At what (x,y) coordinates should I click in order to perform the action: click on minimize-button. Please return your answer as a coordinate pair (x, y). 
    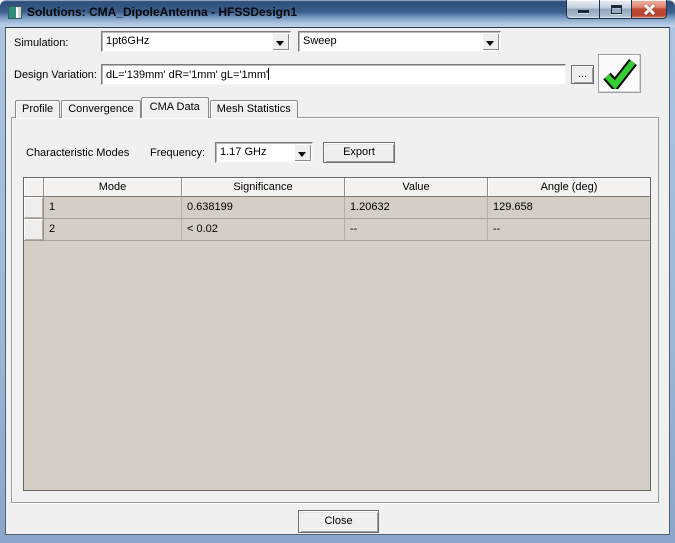
    Looking at the image, I should click on (582, 9).